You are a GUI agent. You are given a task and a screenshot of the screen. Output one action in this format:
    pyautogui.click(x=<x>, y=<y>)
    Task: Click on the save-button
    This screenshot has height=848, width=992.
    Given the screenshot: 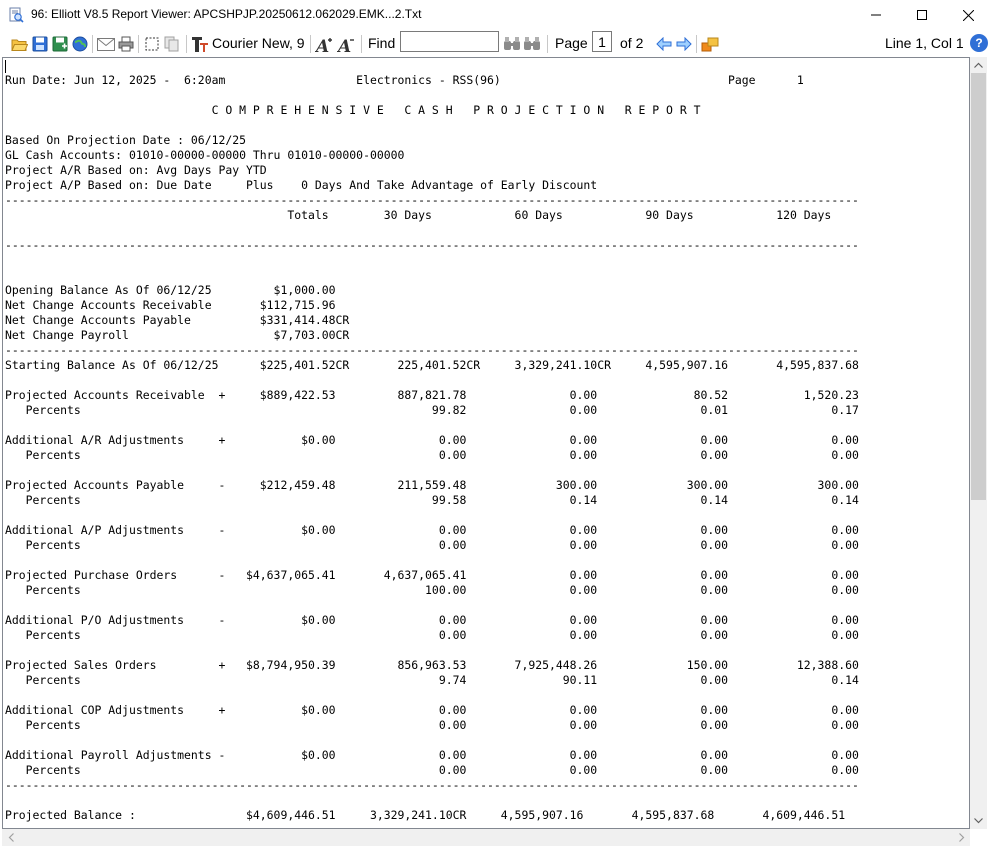 What is the action you would take?
    pyautogui.click(x=40, y=44)
    